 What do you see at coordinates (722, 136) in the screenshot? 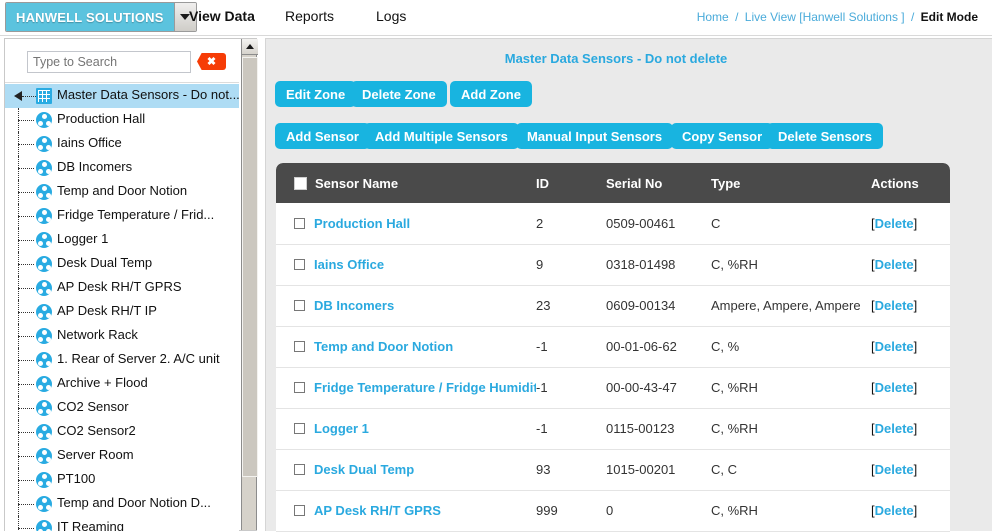
I see `copy-sensor-button: Copy Sensor` at bounding box center [722, 136].